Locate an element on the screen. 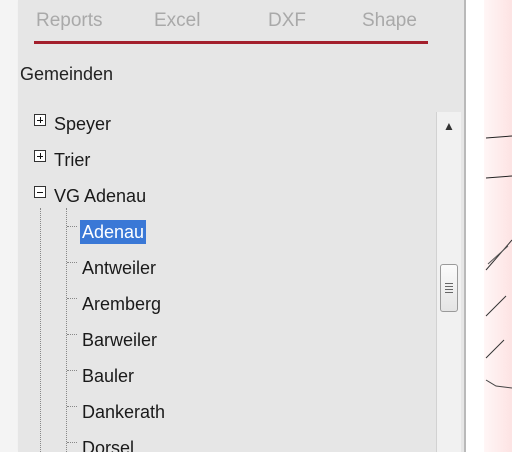  tree-node-speyer: Speyer is located at coordinates (82, 124).